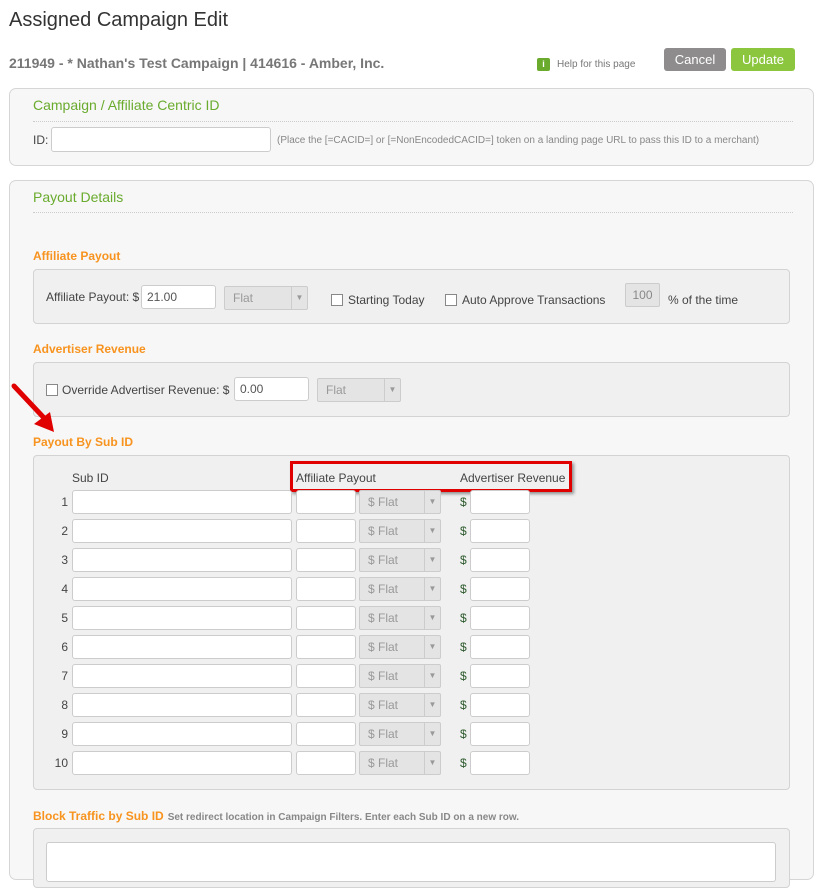 The width and height of the screenshot is (823, 888). I want to click on id-label: ID:, so click(41, 140).